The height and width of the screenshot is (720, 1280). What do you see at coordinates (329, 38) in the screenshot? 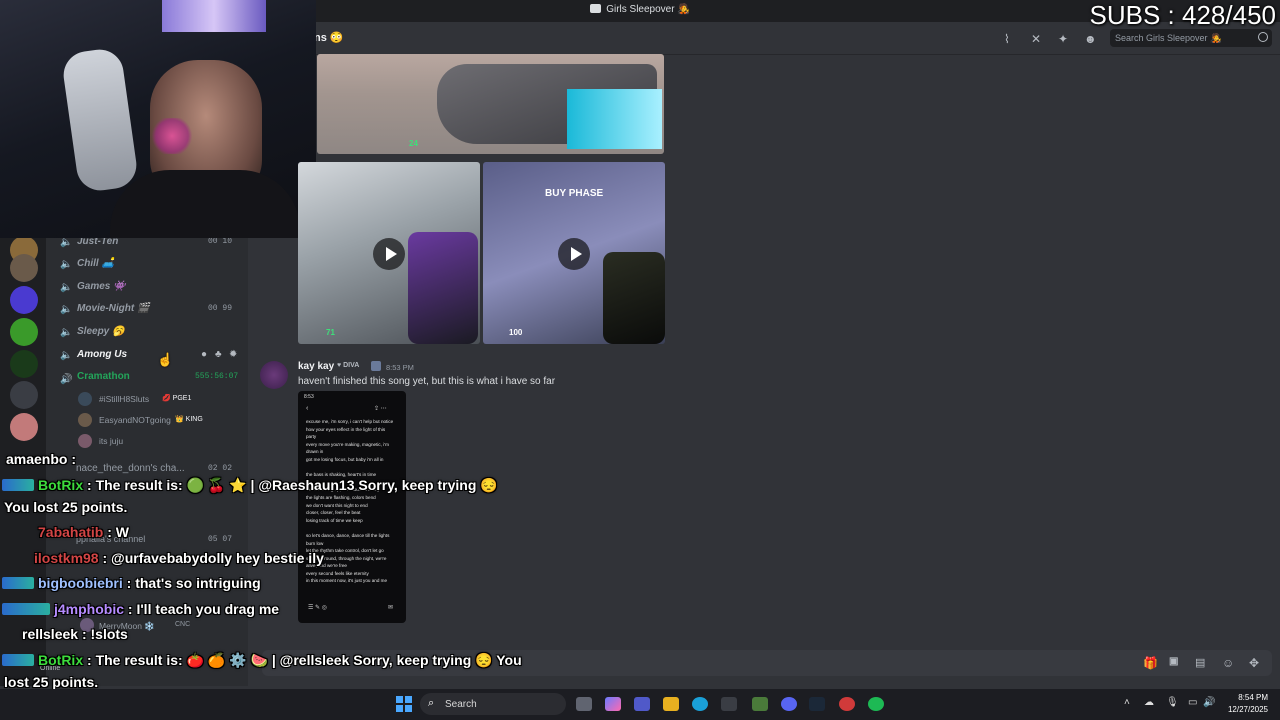
I see `channel-header-name: ns 😳` at bounding box center [329, 38].